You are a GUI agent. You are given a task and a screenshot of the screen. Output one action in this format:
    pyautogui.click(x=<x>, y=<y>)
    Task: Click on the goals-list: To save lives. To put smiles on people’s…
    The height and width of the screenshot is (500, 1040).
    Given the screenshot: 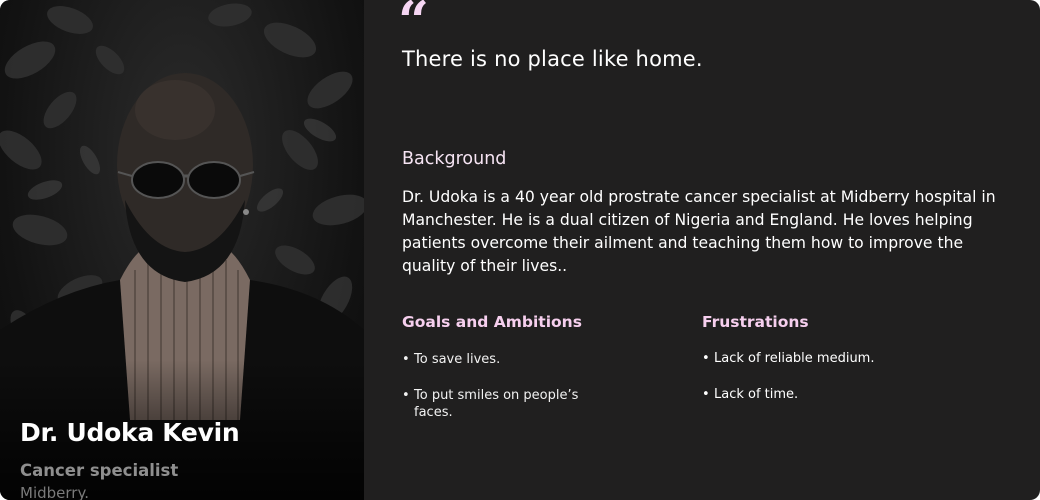 What is the action you would take?
    pyautogui.click(x=502, y=395)
    